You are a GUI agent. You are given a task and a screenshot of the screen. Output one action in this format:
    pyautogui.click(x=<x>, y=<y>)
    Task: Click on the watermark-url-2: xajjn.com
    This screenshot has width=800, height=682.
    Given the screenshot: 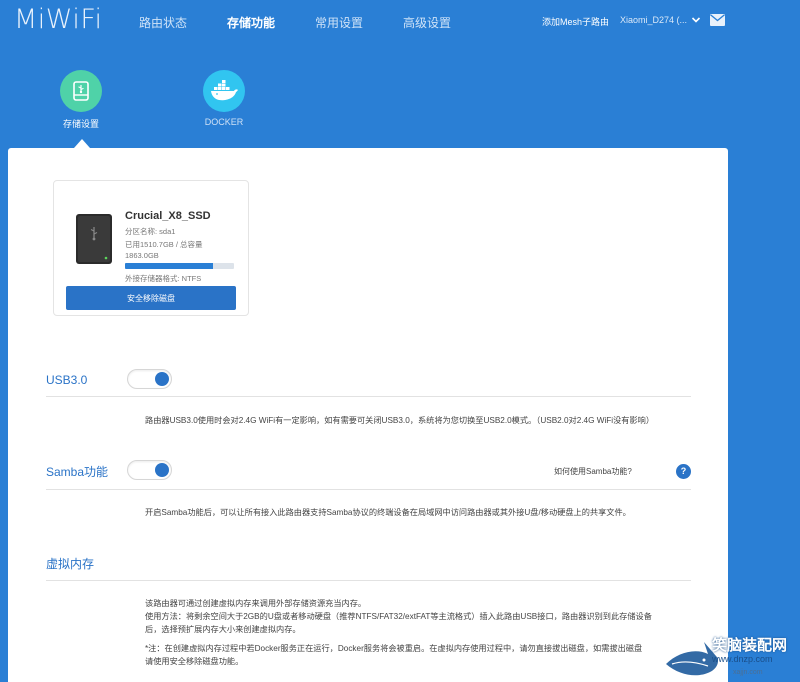 What is the action you would take?
    pyautogui.click(x=748, y=672)
    